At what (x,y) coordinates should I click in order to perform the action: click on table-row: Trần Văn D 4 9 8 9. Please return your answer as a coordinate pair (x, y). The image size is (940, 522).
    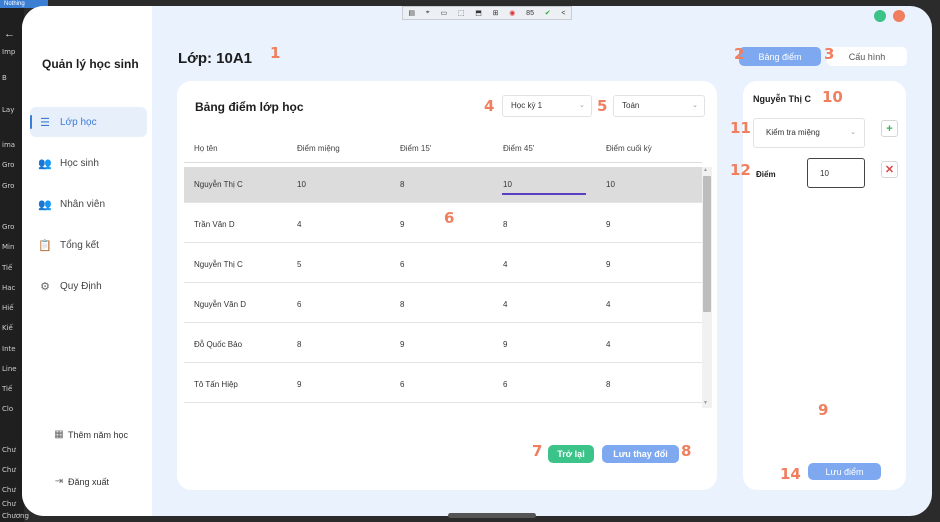
    Looking at the image, I should click on (443, 225).